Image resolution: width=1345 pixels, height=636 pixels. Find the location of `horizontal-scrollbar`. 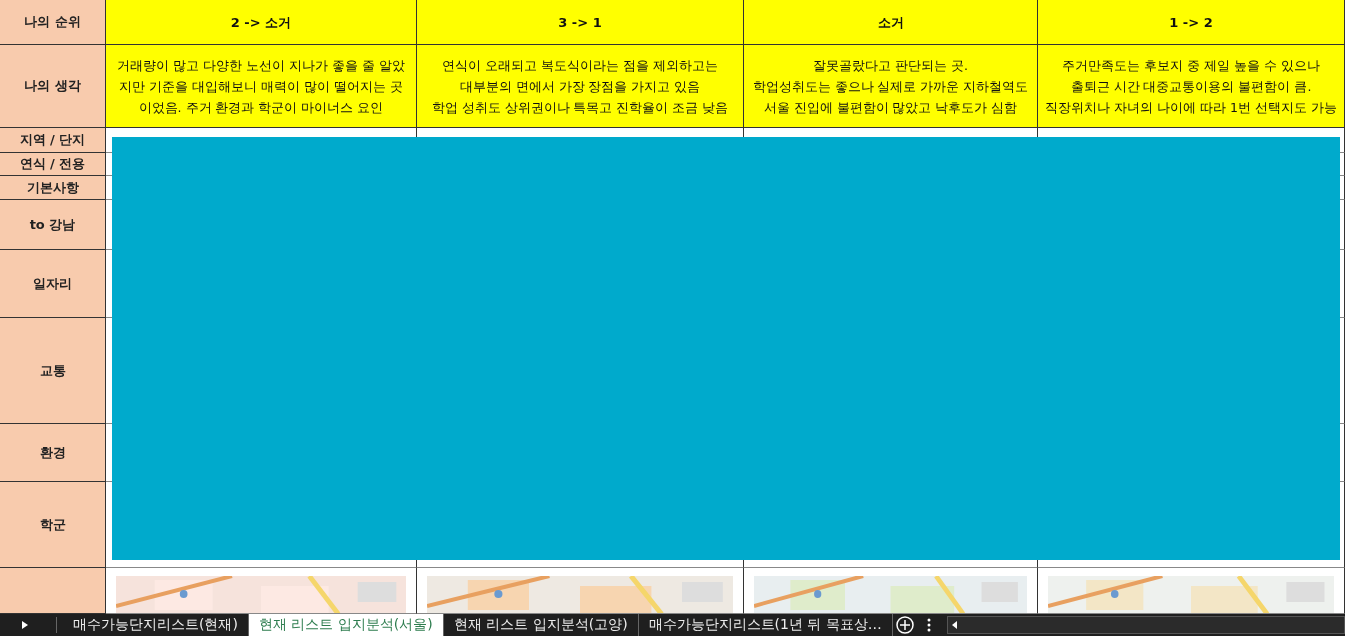

horizontal-scrollbar is located at coordinates (1145, 625).